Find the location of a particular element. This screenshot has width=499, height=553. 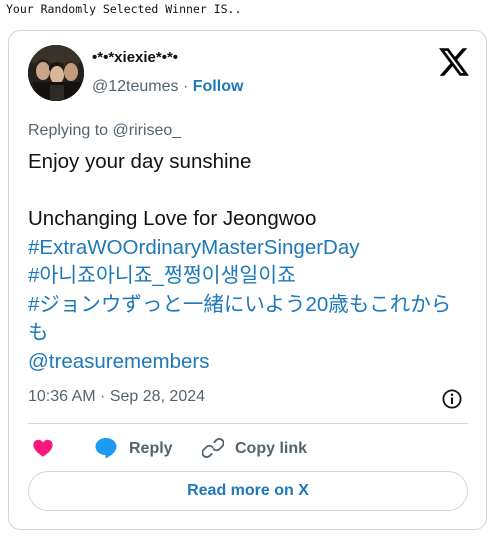

page-header: Your Randomly Selected Winner IS.. is located at coordinates (124, 9).